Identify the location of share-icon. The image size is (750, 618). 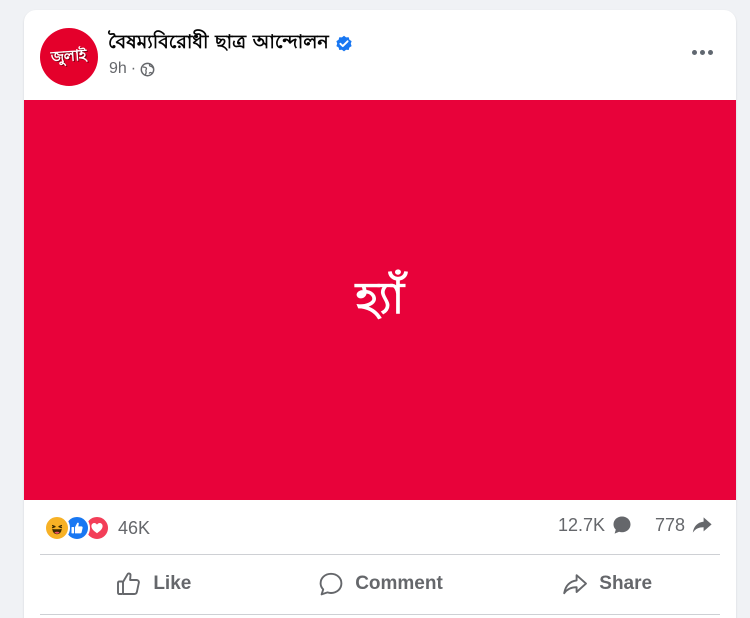
(575, 584).